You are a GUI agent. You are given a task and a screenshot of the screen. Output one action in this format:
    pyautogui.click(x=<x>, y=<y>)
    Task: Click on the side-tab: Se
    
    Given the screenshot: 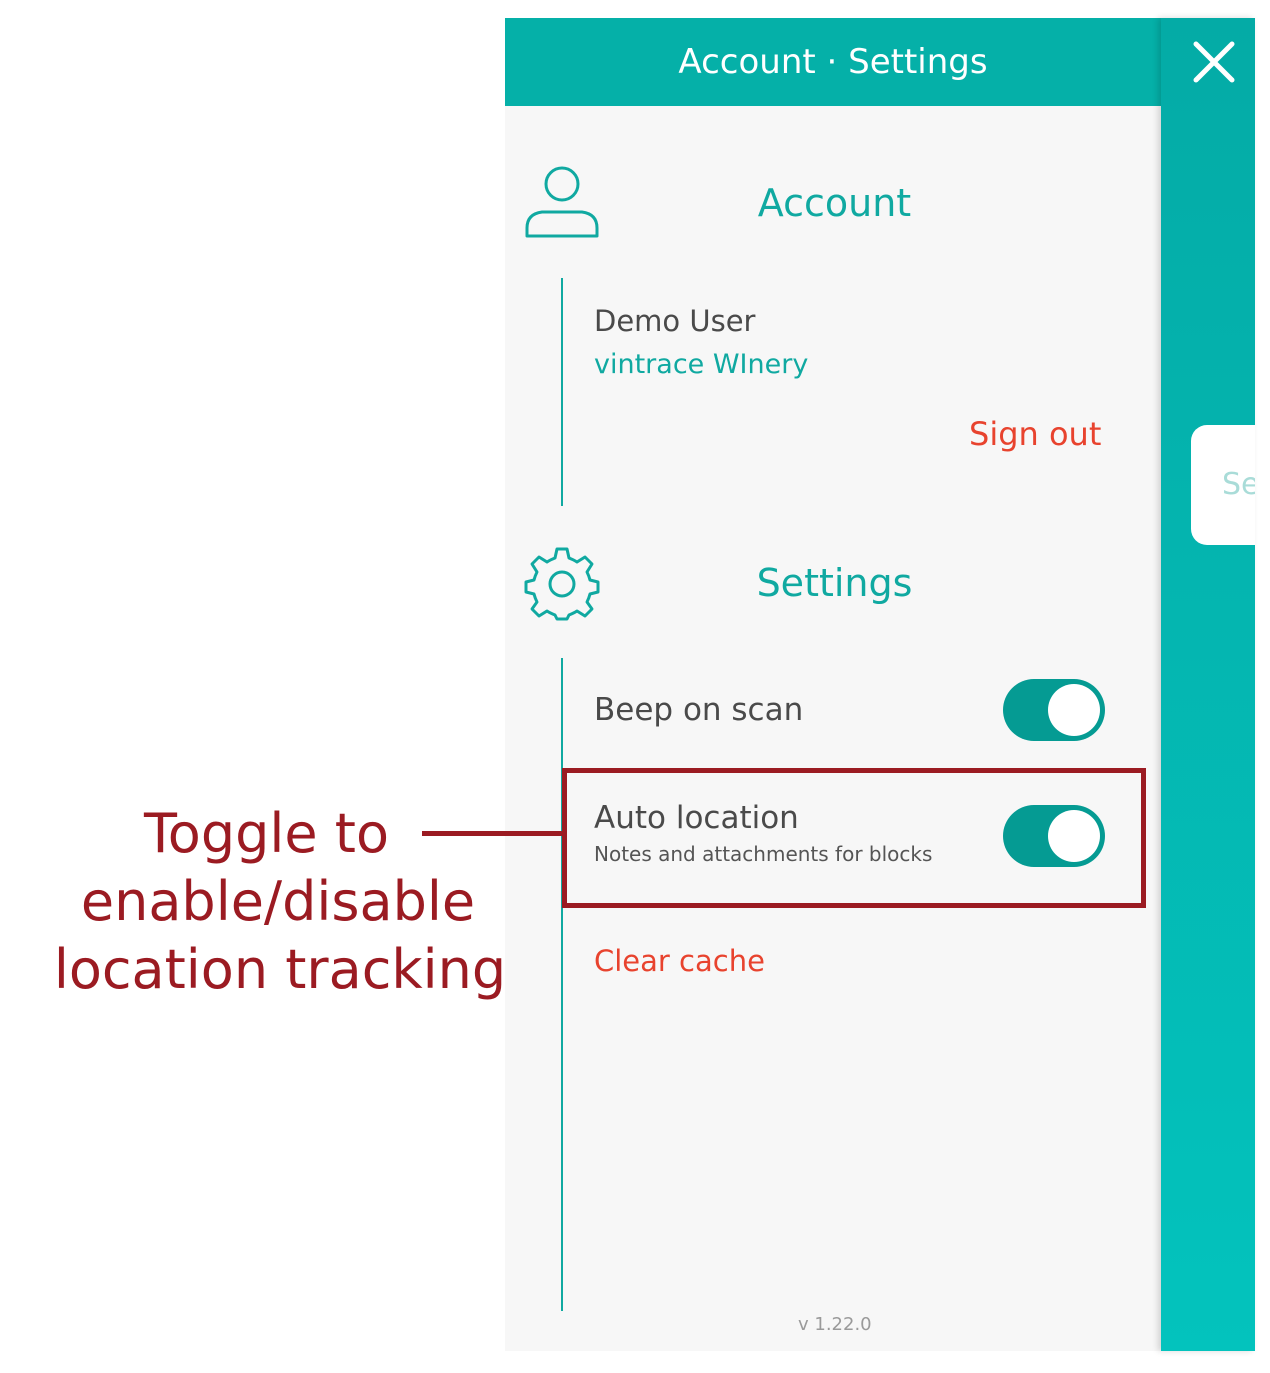 What is the action you would take?
    pyautogui.click(x=1223, y=485)
    